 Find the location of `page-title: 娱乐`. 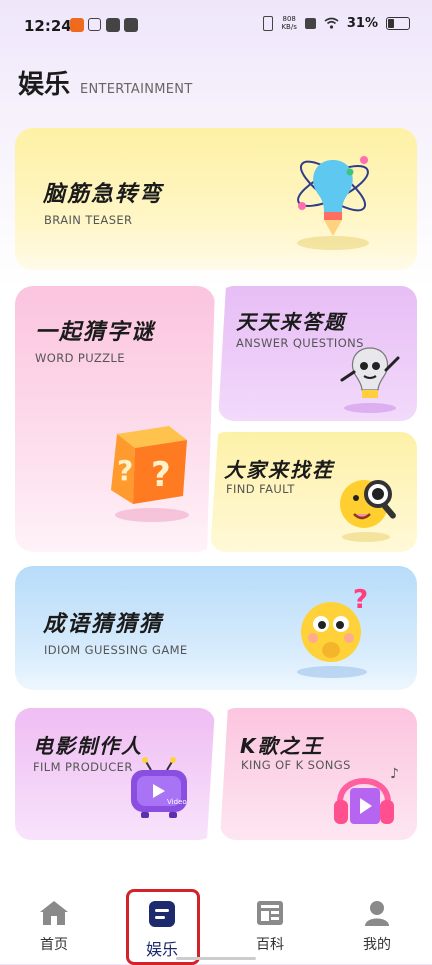

page-title: 娱乐 is located at coordinates (44, 85).